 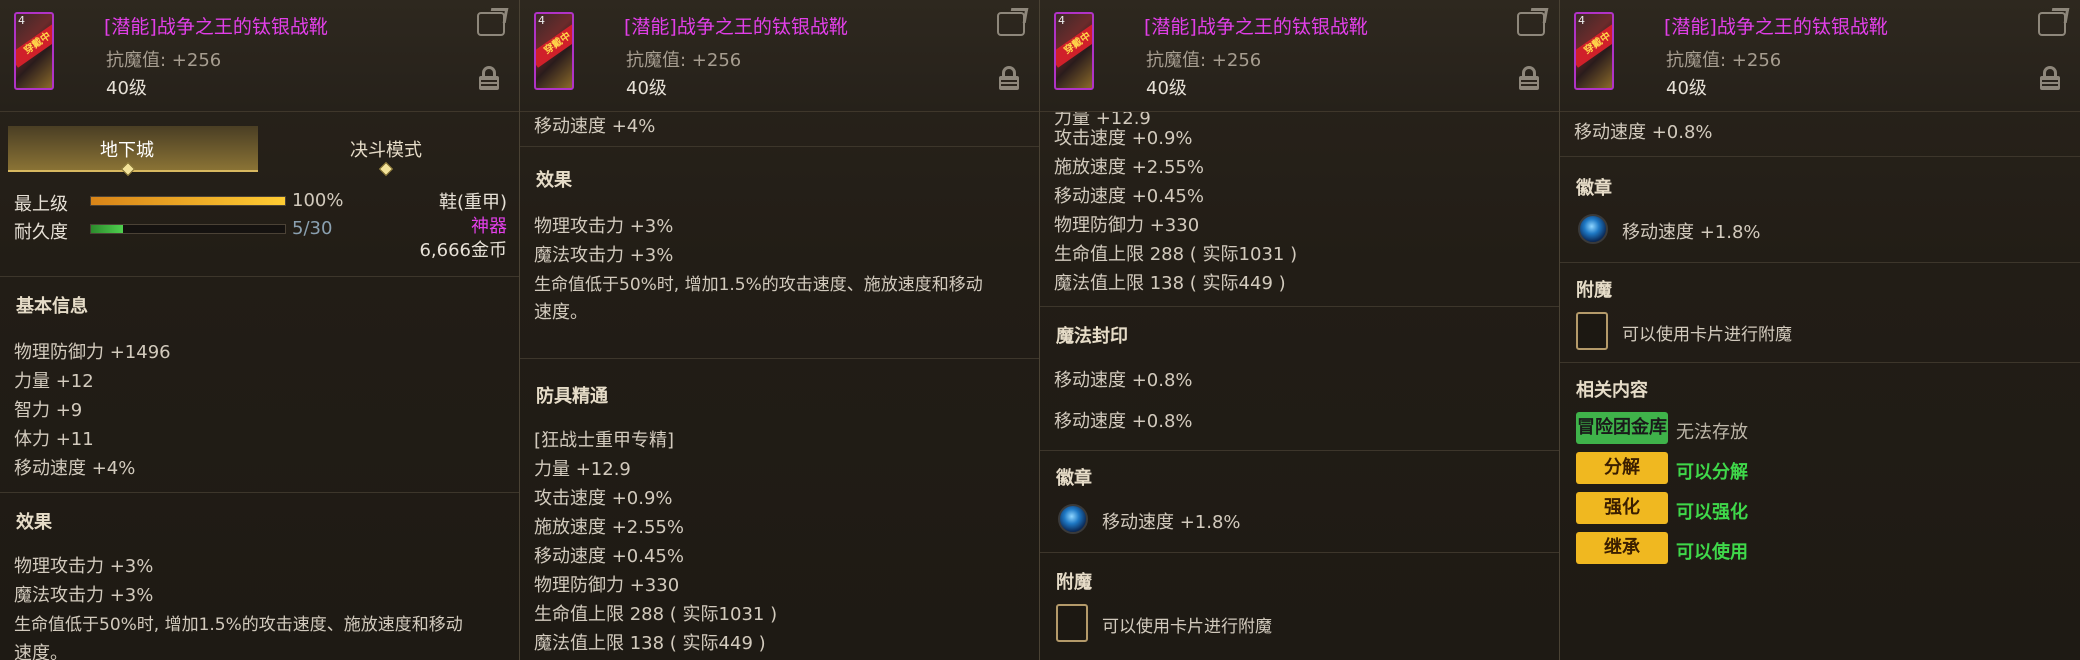 What do you see at coordinates (561, 312) in the screenshot?
I see `effect-line: 速度。` at bounding box center [561, 312].